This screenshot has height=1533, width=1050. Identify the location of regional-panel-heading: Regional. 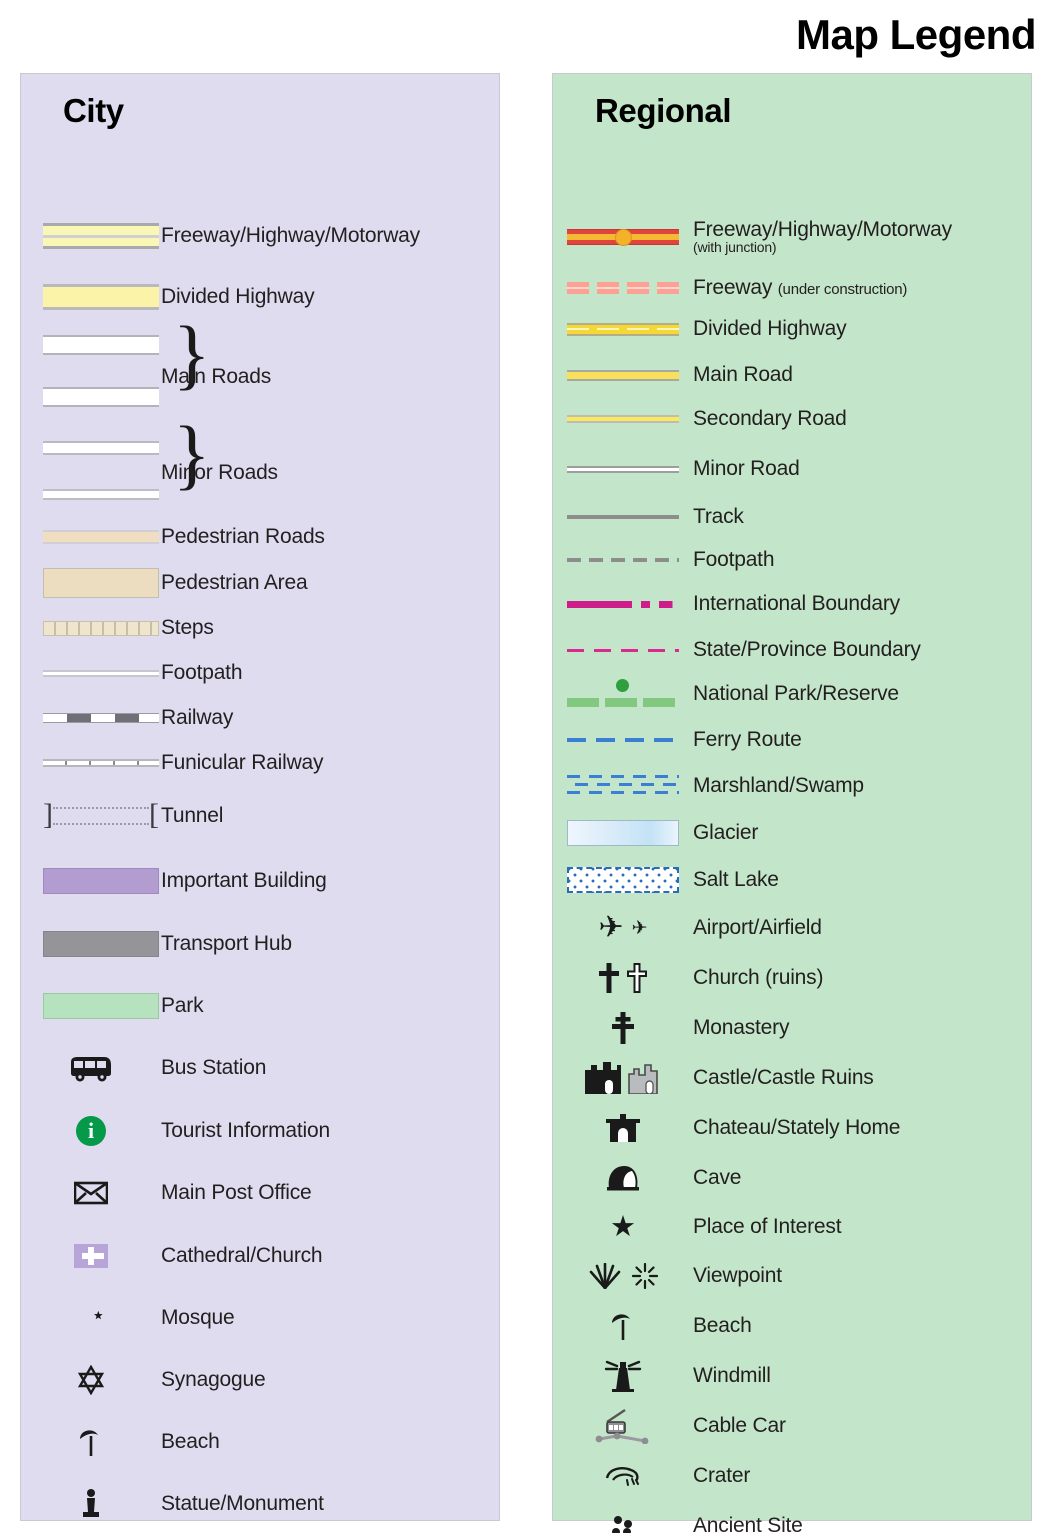
(663, 110).